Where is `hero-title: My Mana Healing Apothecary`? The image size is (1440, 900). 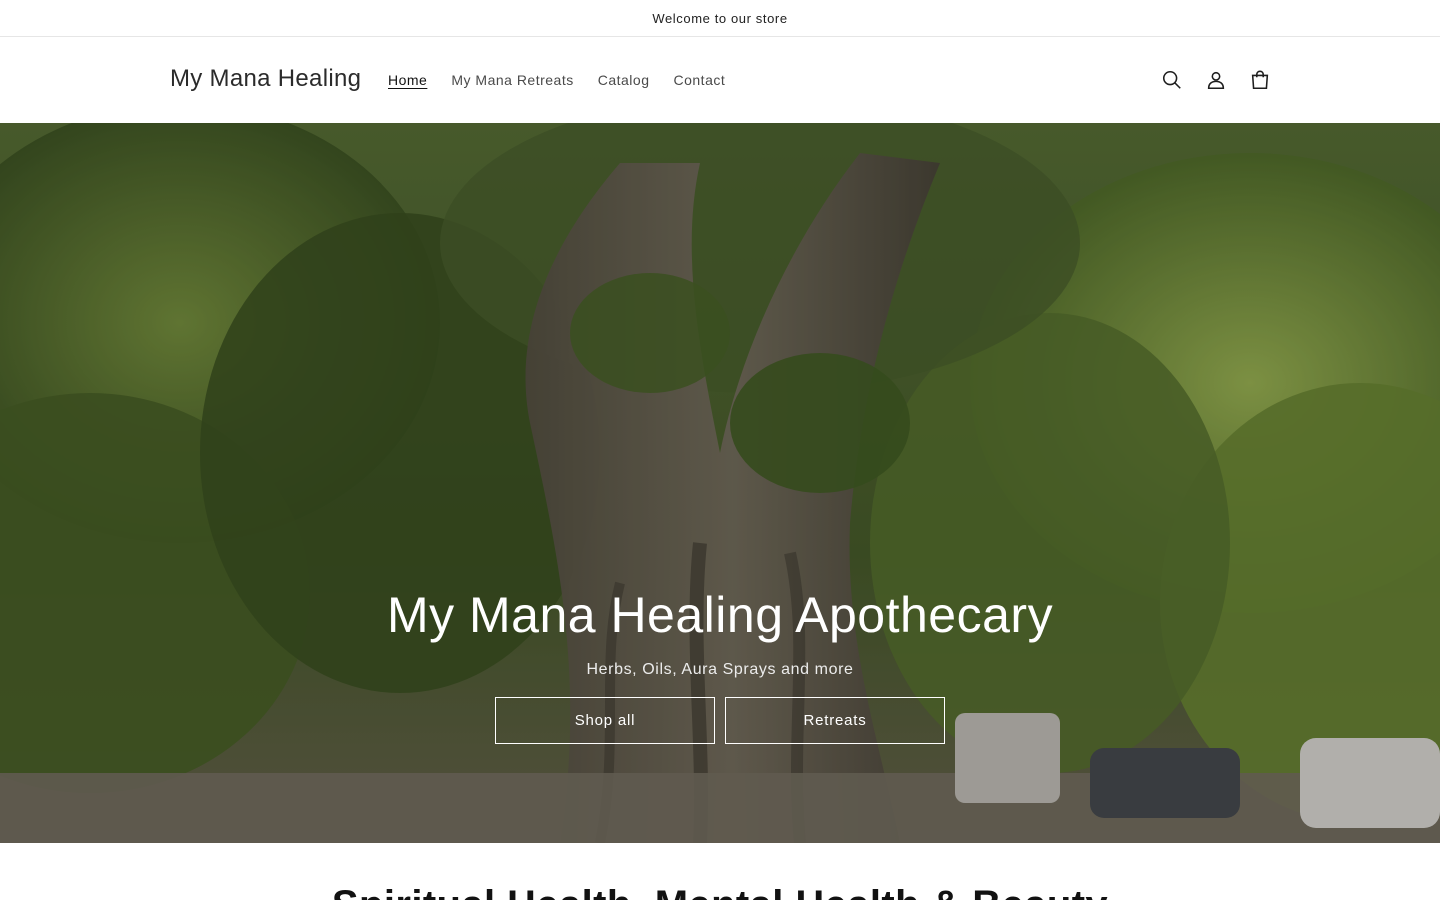 hero-title: My Mana Healing Apothecary is located at coordinates (720, 615).